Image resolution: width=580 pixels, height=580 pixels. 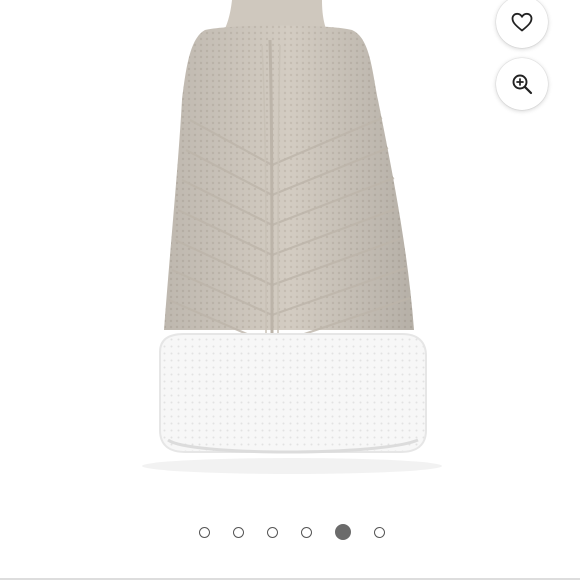 I want to click on zoom-button, so click(x=522, y=84).